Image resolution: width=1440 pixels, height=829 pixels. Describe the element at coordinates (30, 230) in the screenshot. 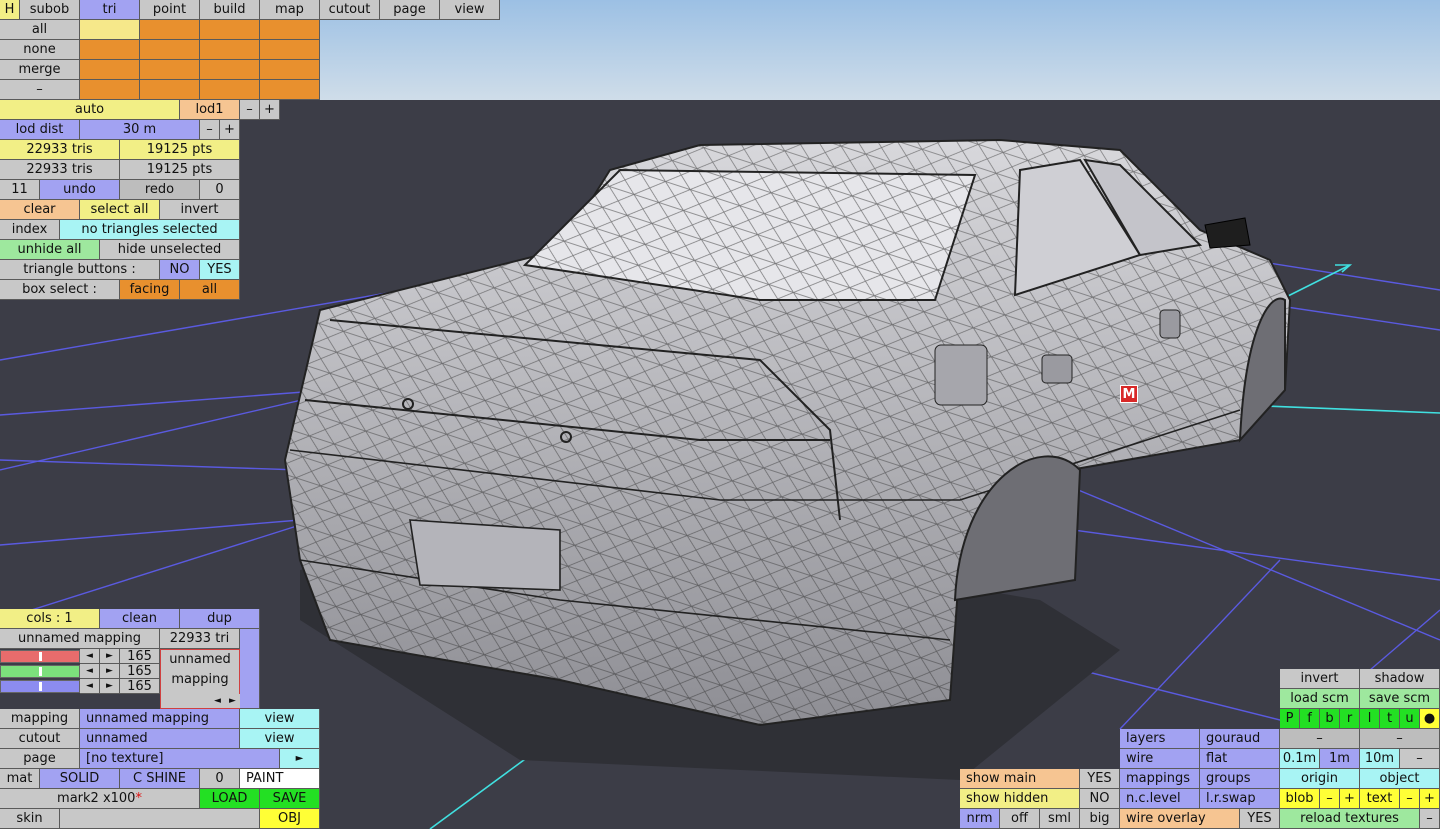

I see `index-button: index` at that location.